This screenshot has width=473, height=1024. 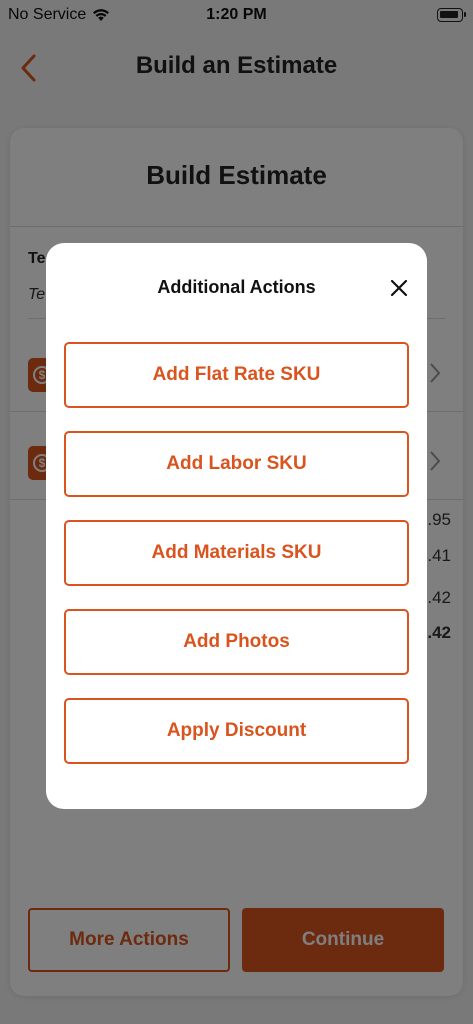 What do you see at coordinates (236, 464) in the screenshot?
I see `add-labor-sku-button: Add Labor SKU` at bounding box center [236, 464].